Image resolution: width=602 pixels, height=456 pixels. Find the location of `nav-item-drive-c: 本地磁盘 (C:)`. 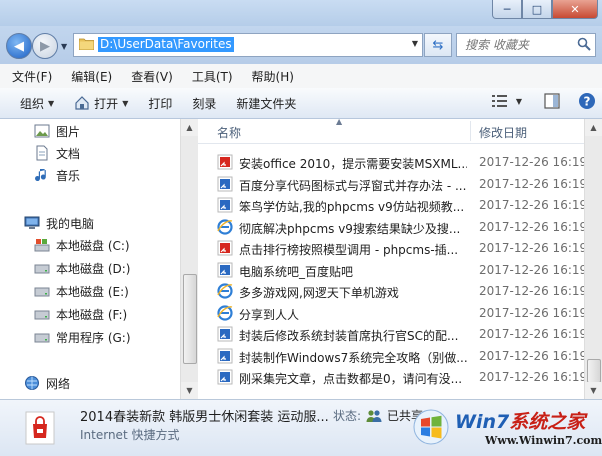

nav-item-drive-c: 本地磁盘 (C:) is located at coordinates (82, 245).